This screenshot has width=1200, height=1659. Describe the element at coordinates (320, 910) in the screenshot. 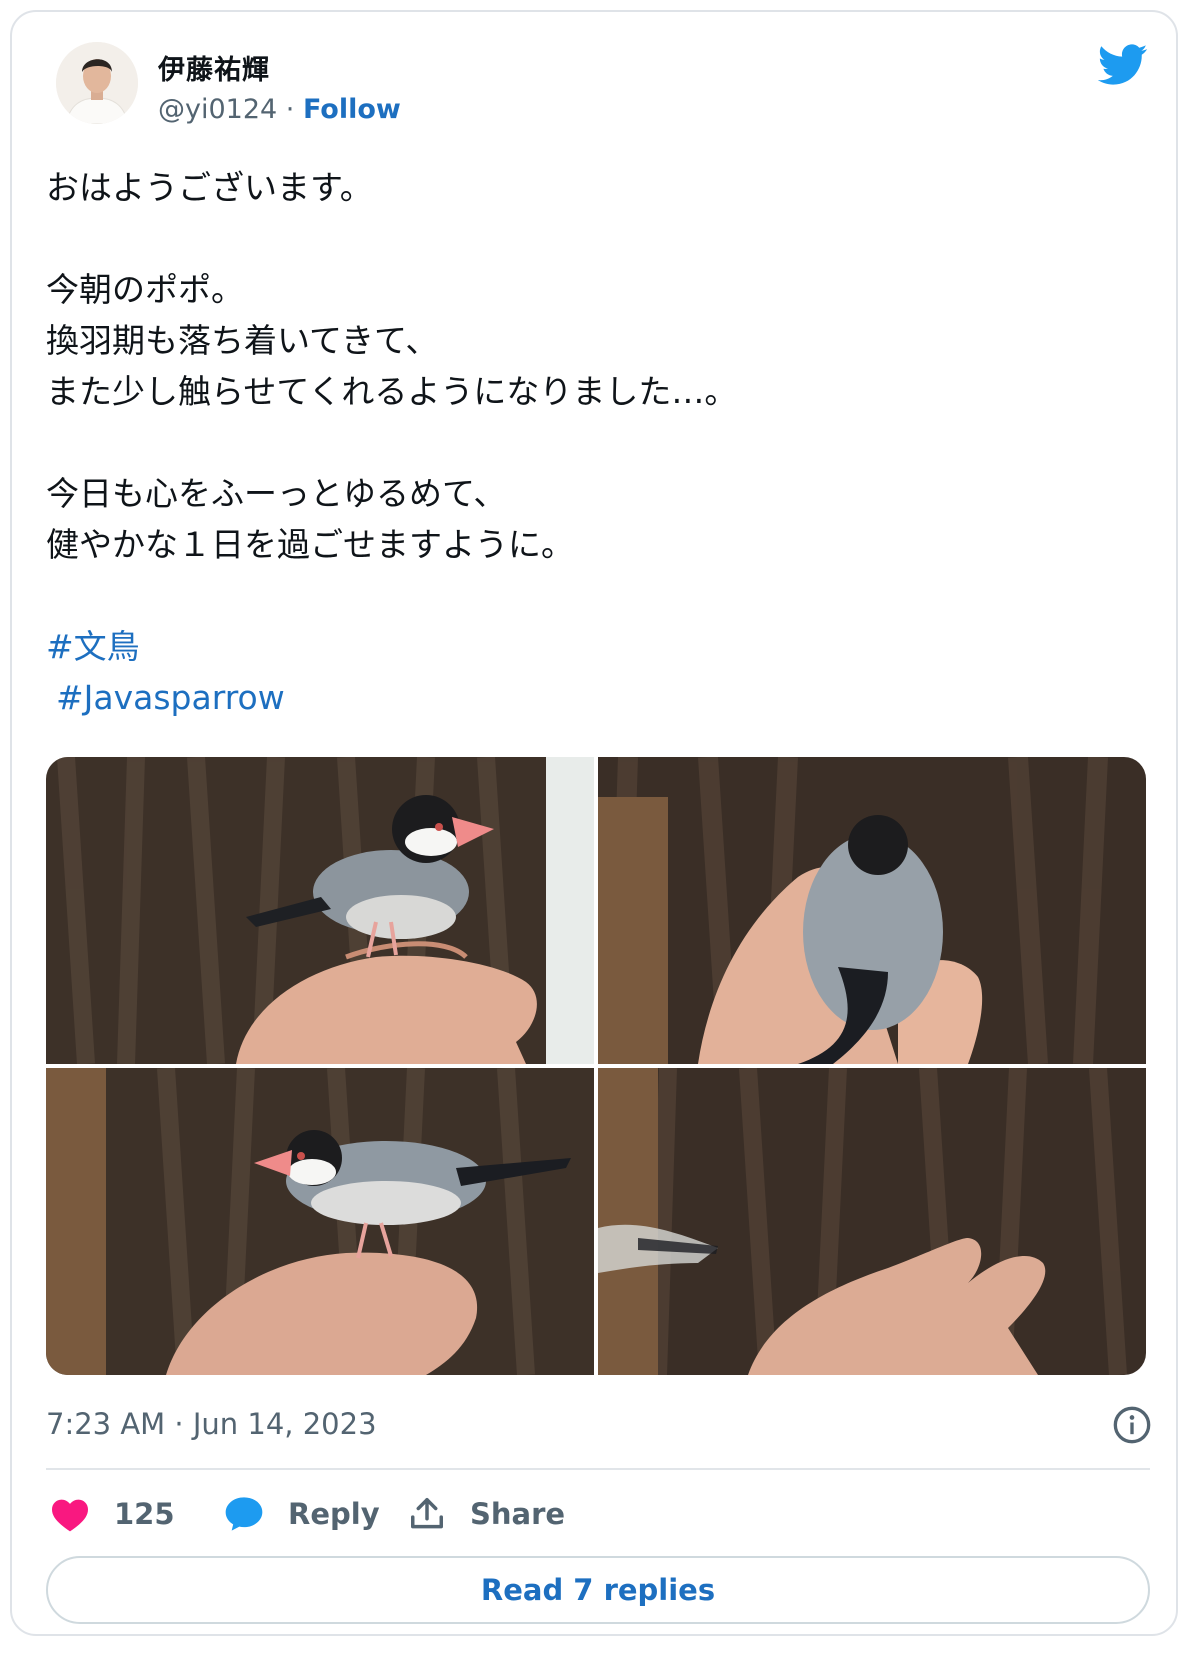

I see `photo-java-sparrow-on-finger` at that location.